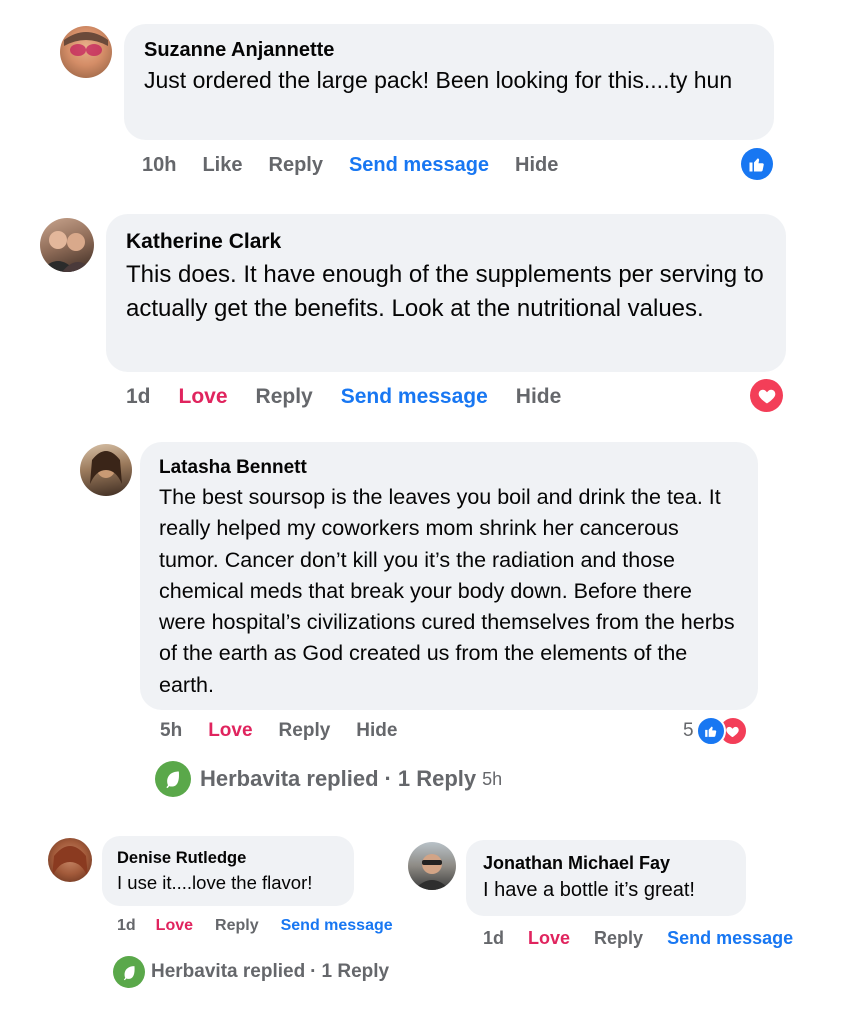  Describe the element at coordinates (606, 863) in the screenshot. I see `comment-author: Jonathan Michael Fay` at that location.